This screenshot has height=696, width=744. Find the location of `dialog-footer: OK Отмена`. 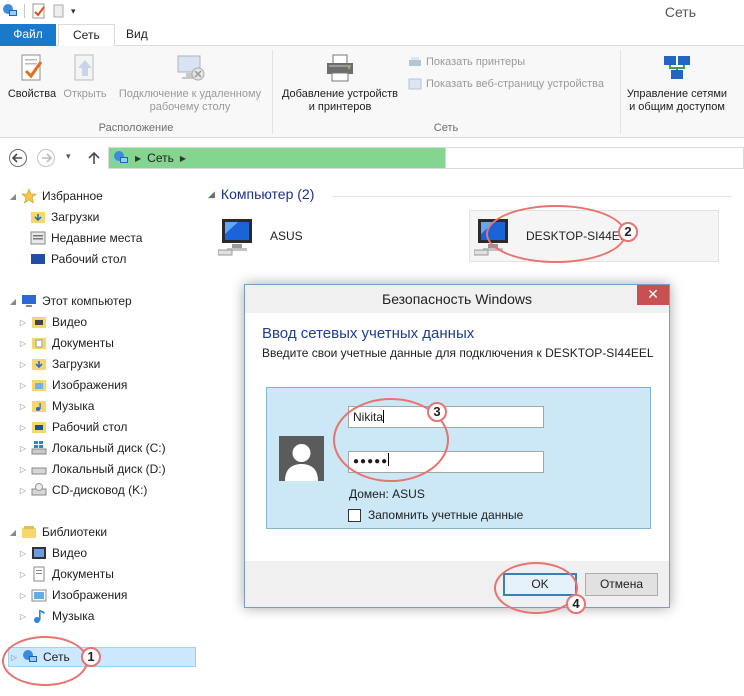

dialog-footer: OK Отмена is located at coordinates (457, 584).